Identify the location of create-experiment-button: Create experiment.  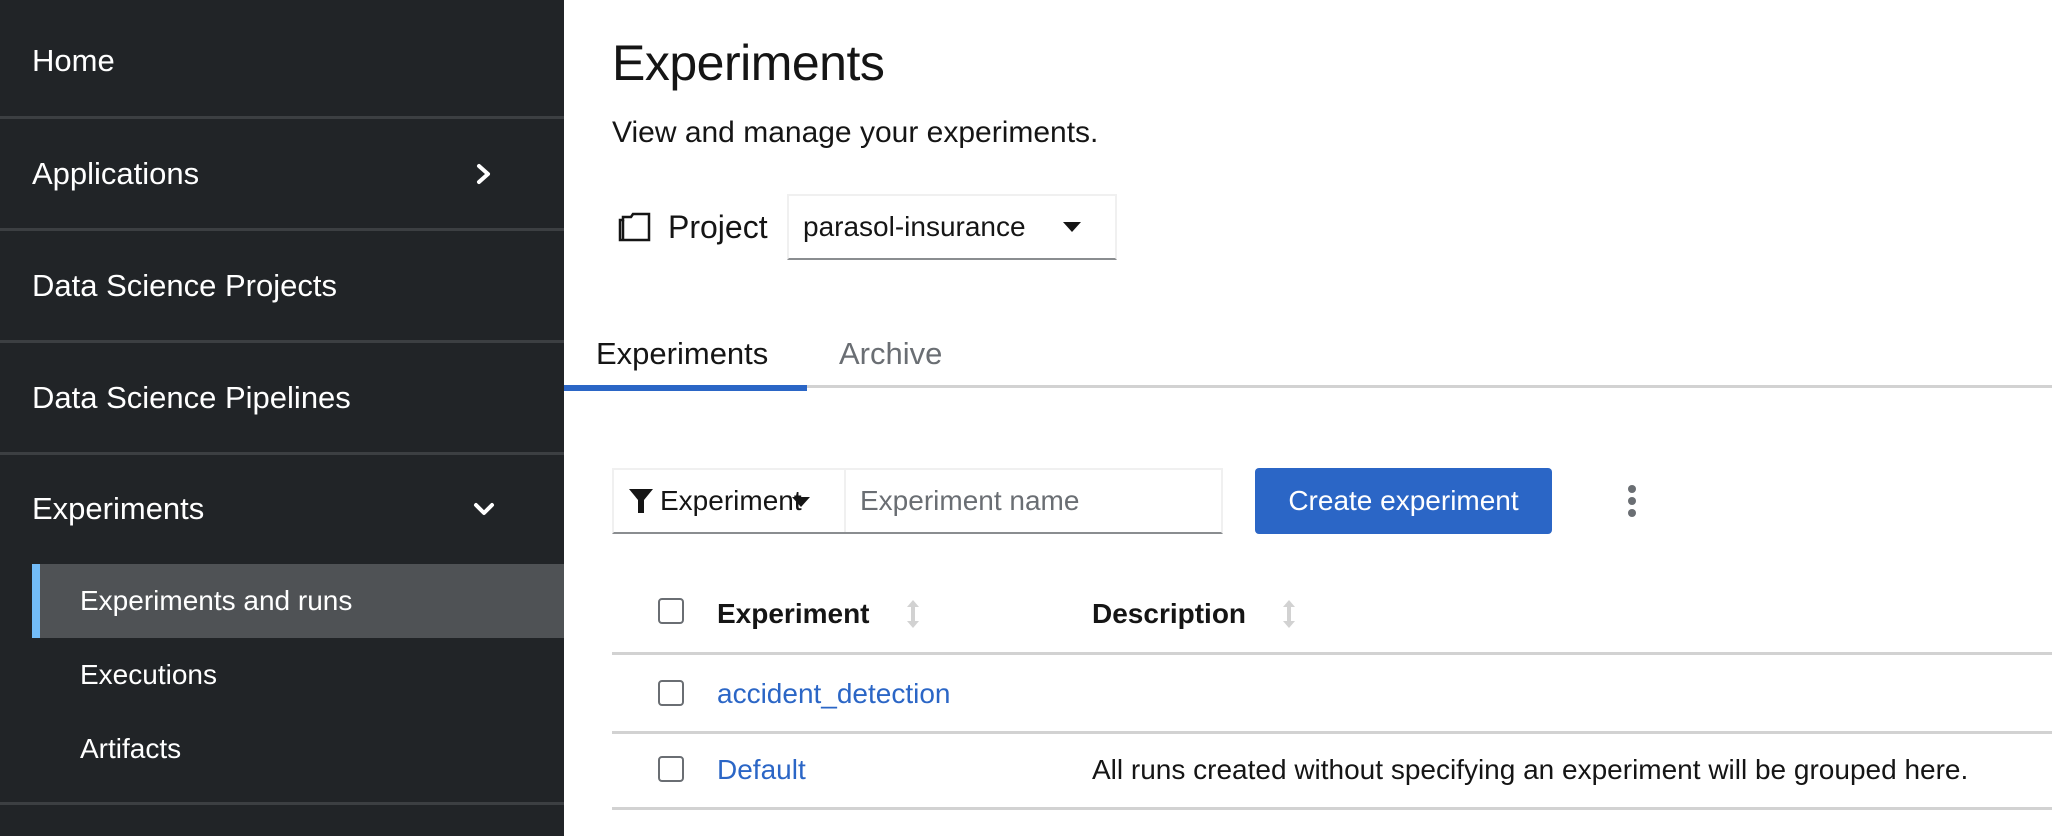
(1403, 501).